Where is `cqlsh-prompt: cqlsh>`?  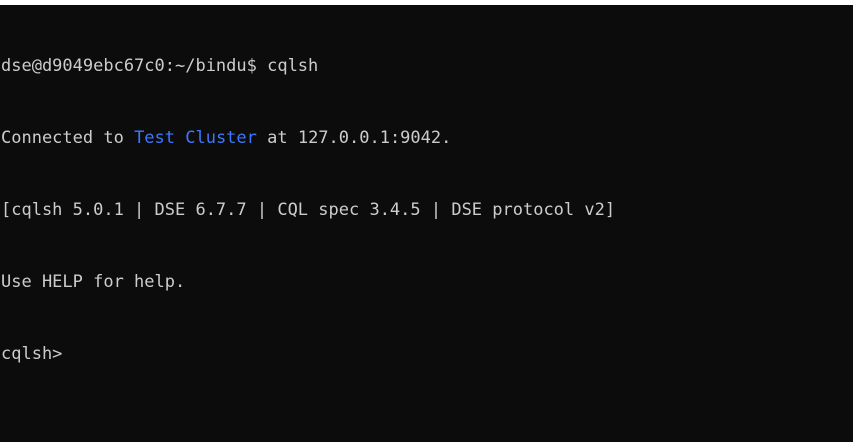 cqlsh-prompt: cqlsh> is located at coordinates (32, 354).